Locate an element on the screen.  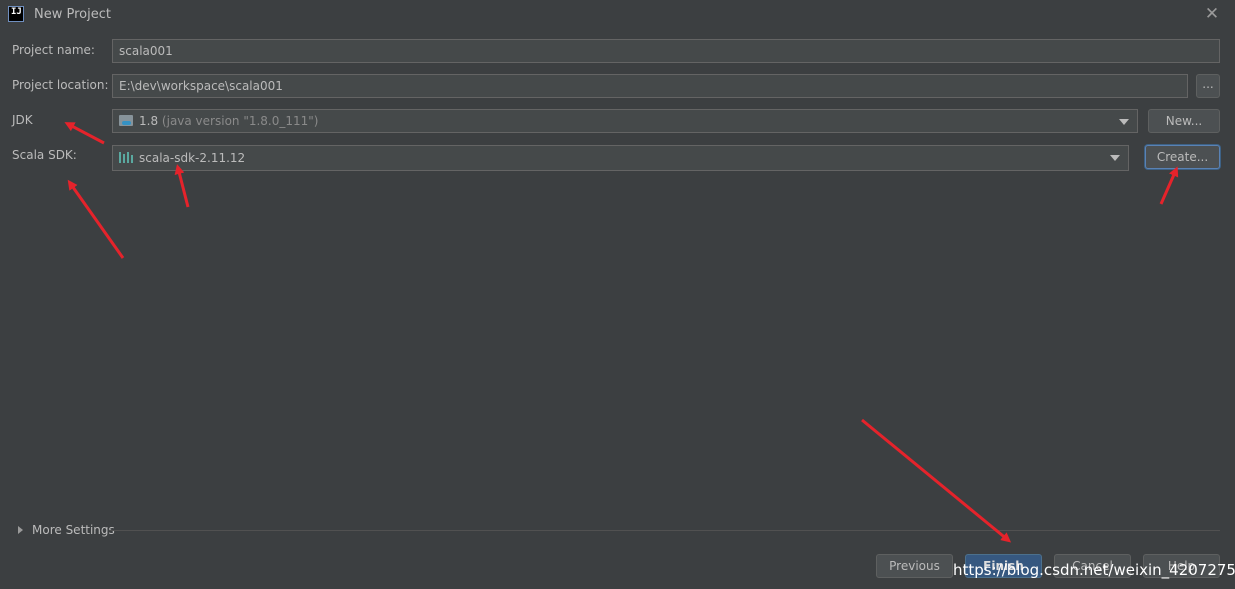
annotation-arrow-scala-sdk is located at coordinates (182, 186).